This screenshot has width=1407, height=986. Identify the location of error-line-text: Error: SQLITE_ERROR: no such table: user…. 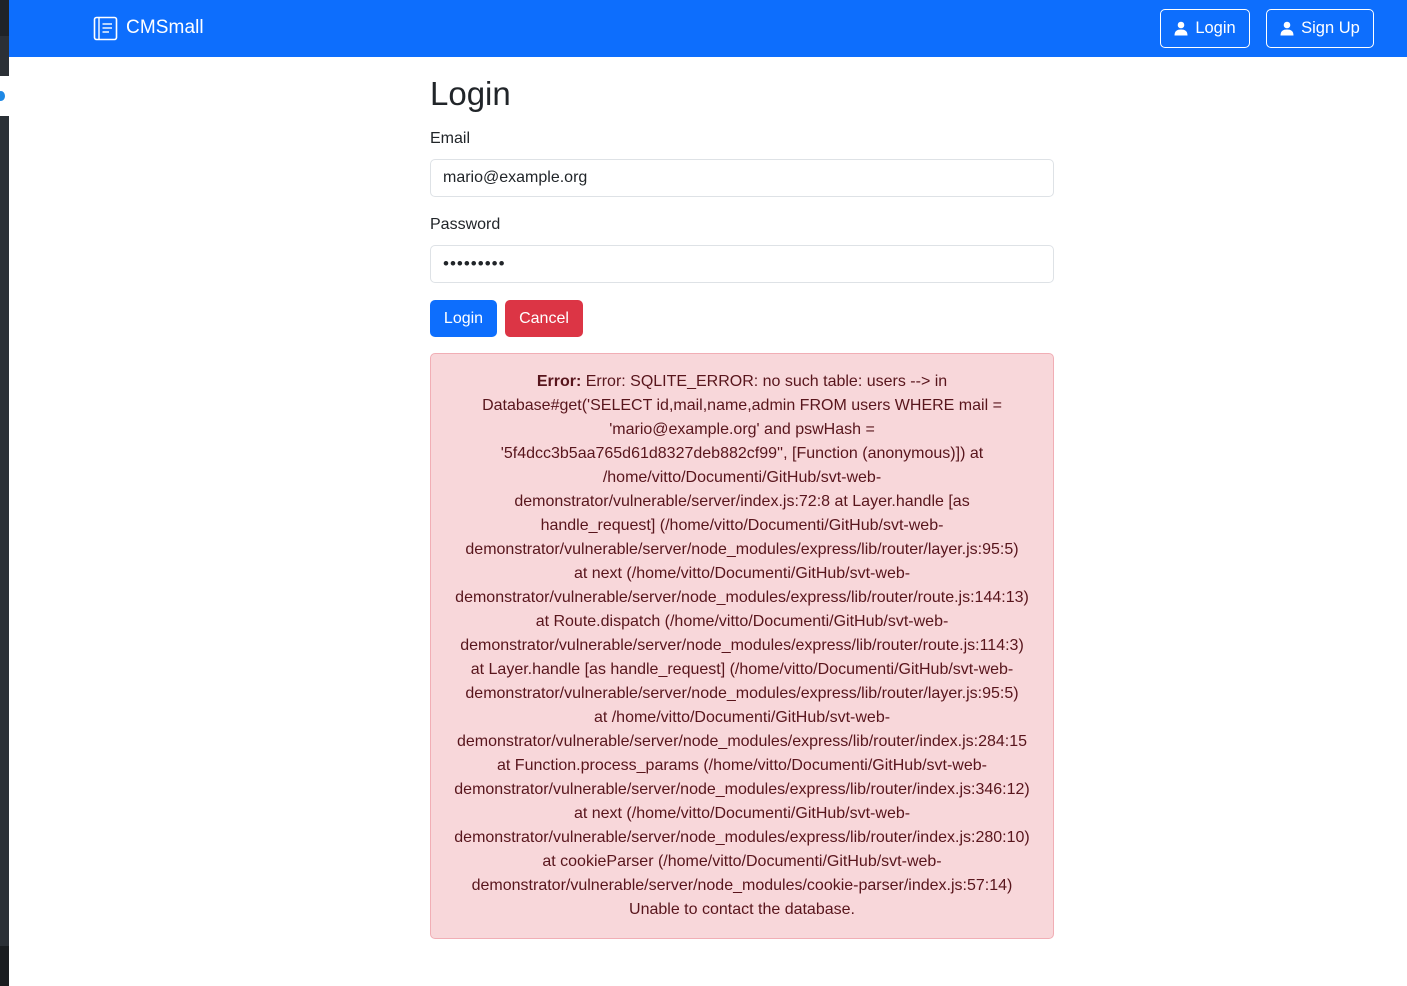
(766, 381).